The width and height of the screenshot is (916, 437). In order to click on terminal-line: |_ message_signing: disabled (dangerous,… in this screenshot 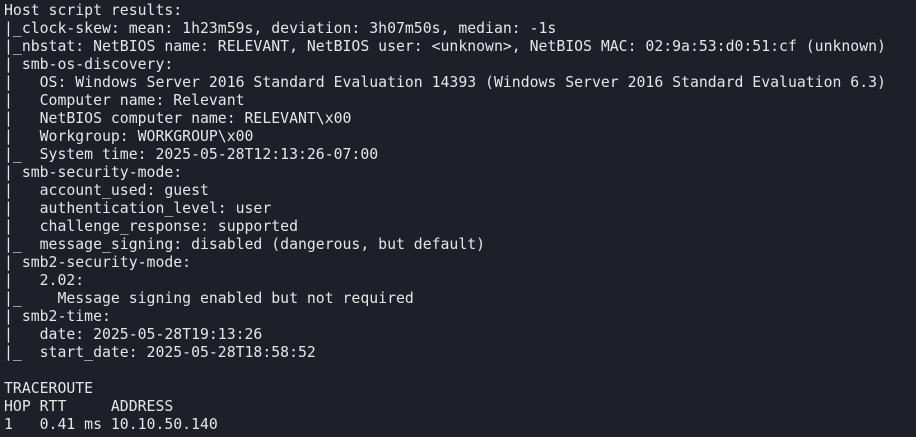, I will do `click(245, 244)`.